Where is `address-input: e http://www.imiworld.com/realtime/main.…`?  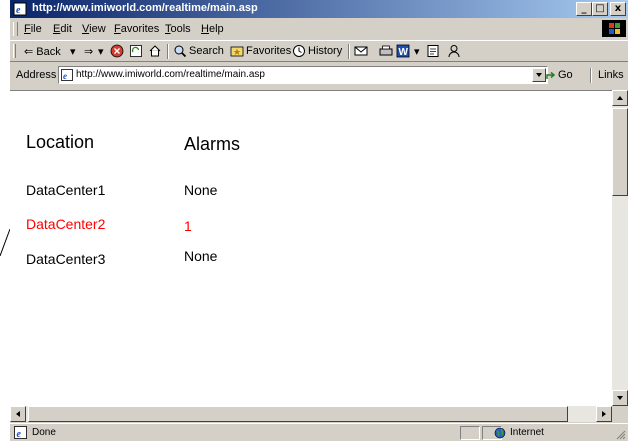
address-input: e http://www.imiworld.com/realtime/main.… is located at coordinates (303, 75).